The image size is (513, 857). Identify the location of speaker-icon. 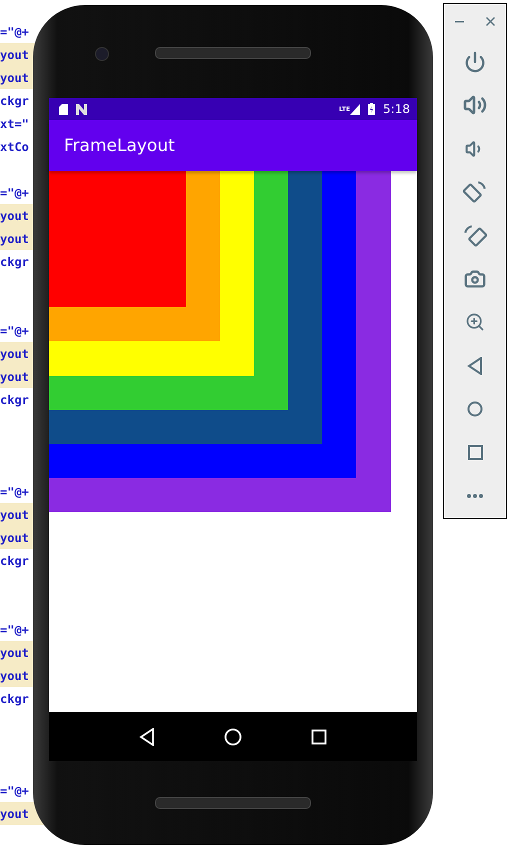
(233, 803).